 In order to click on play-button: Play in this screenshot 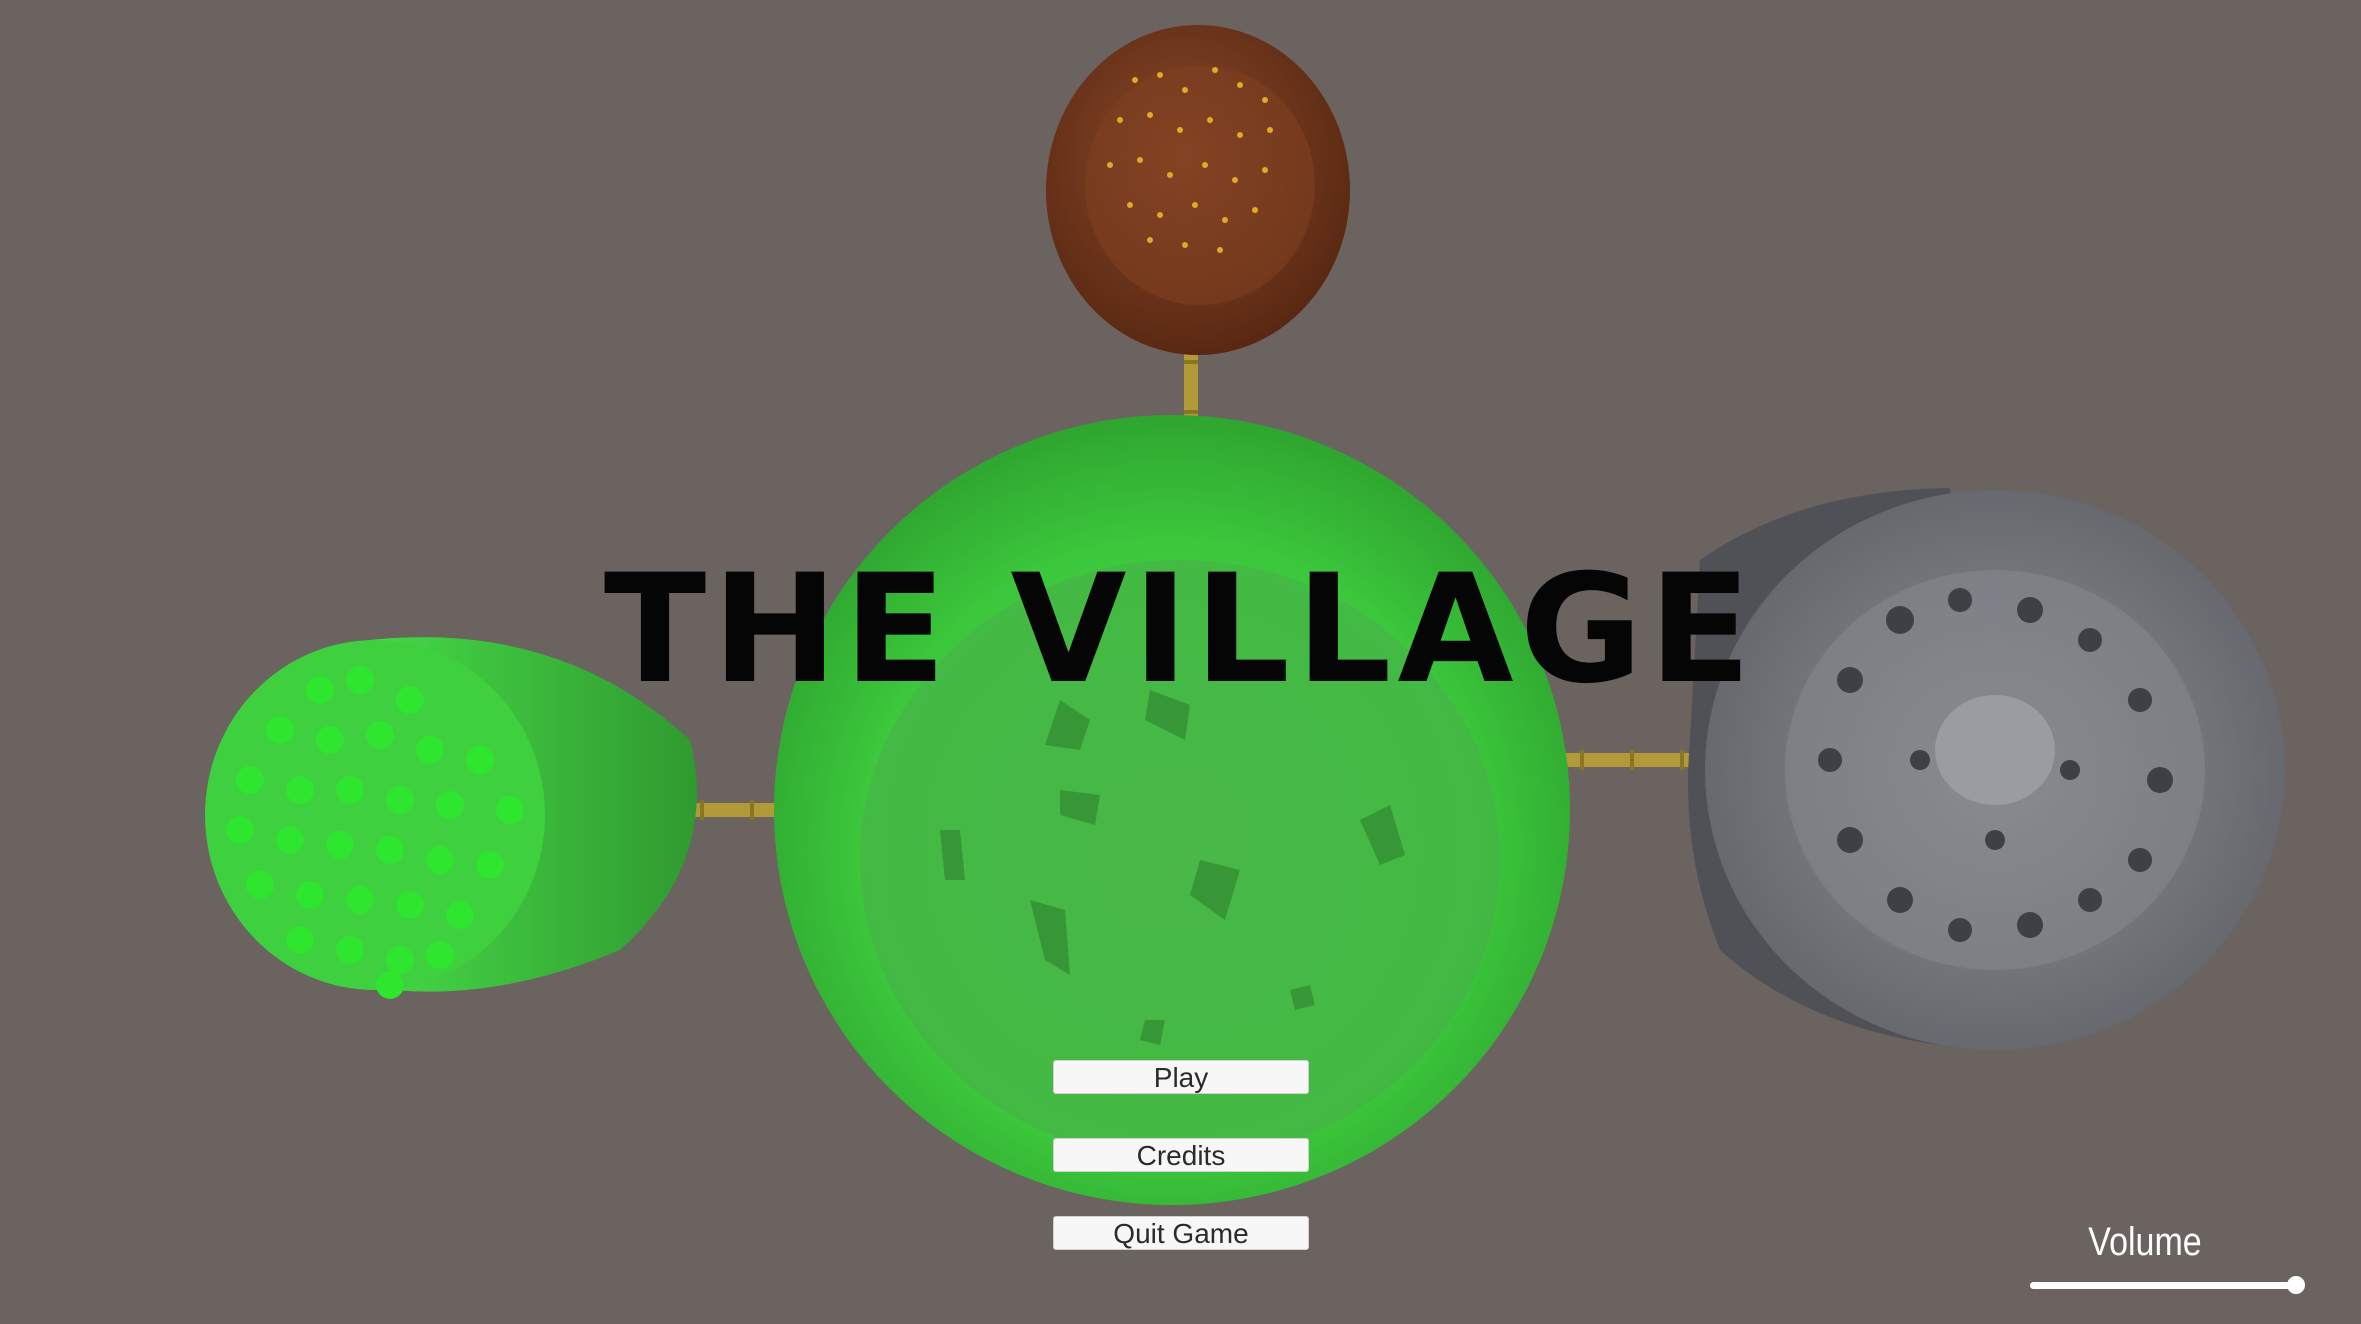, I will do `click(1181, 1077)`.